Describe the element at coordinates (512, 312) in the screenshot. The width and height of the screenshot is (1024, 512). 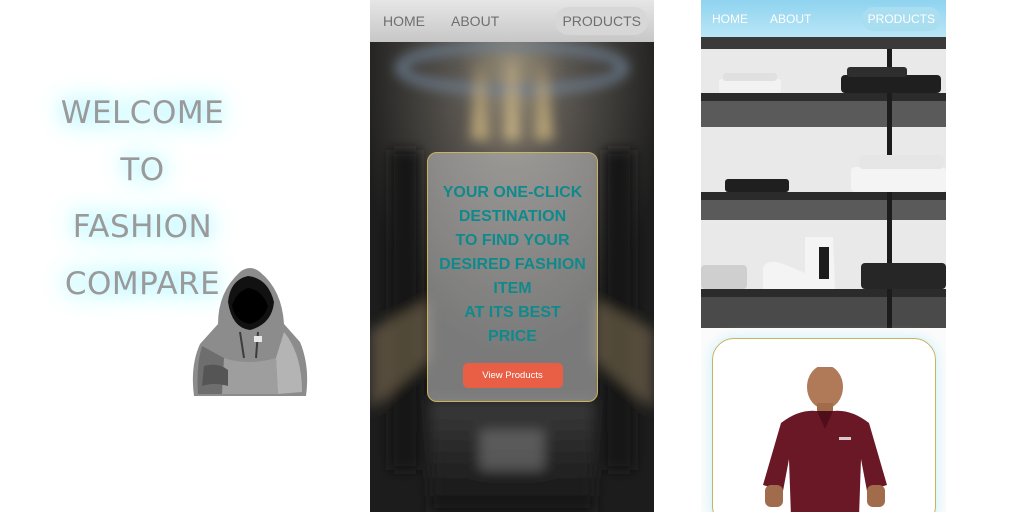
I see `headline-line: AT ITS BEST` at that location.